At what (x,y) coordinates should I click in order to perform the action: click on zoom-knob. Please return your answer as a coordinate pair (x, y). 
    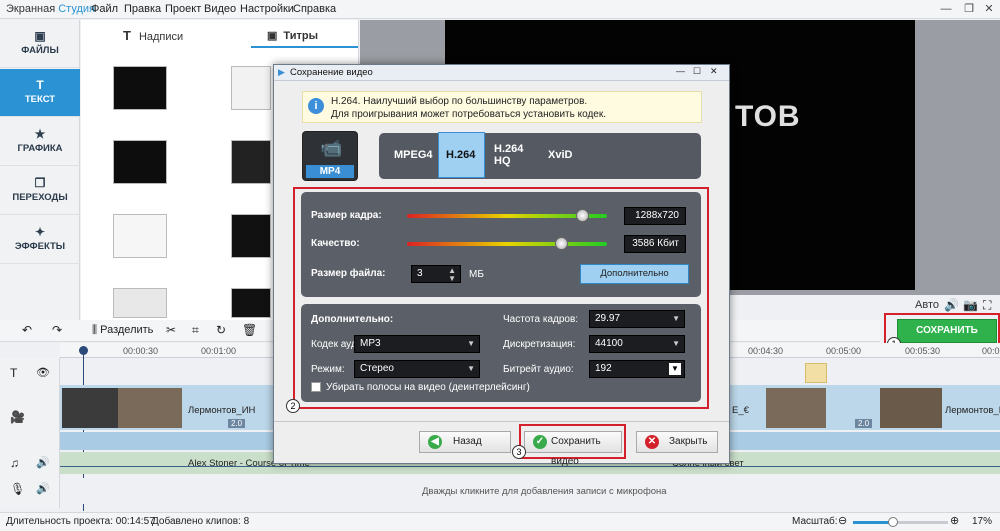
    Looking at the image, I should click on (893, 522).